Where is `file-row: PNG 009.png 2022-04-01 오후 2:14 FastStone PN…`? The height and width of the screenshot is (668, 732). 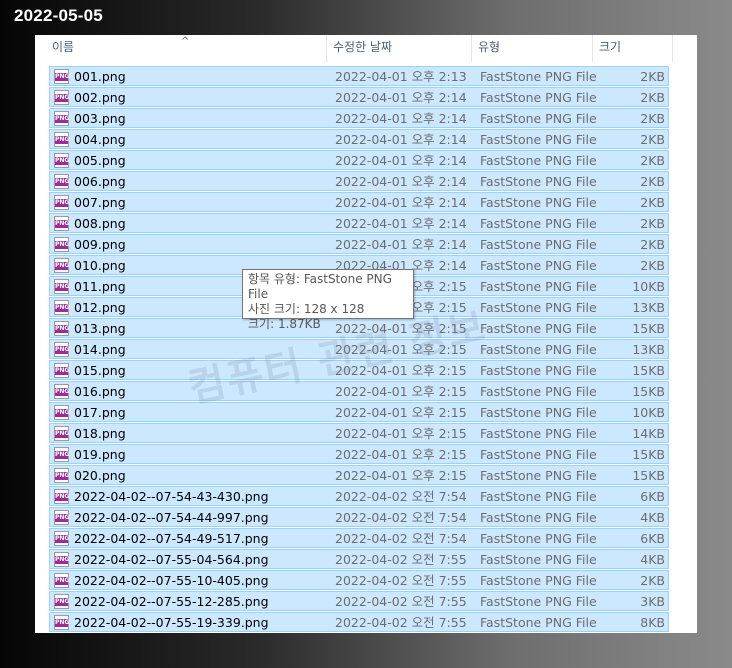
file-row: PNG 009.png 2022-04-01 오후 2:14 FastStone PN… is located at coordinates (359, 244).